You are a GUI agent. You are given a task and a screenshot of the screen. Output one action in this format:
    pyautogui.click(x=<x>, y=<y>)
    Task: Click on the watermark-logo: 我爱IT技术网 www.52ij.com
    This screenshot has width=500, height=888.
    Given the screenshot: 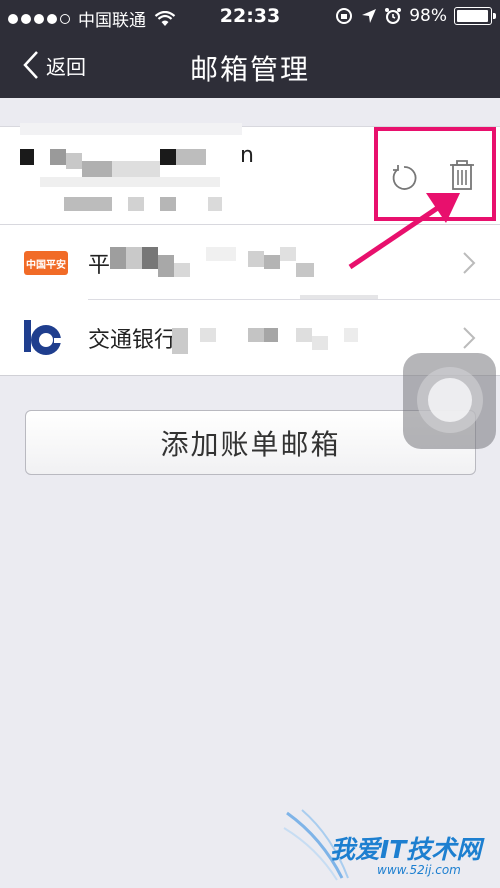 What is the action you would take?
    pyautogui.click(x=387, y=846)
    